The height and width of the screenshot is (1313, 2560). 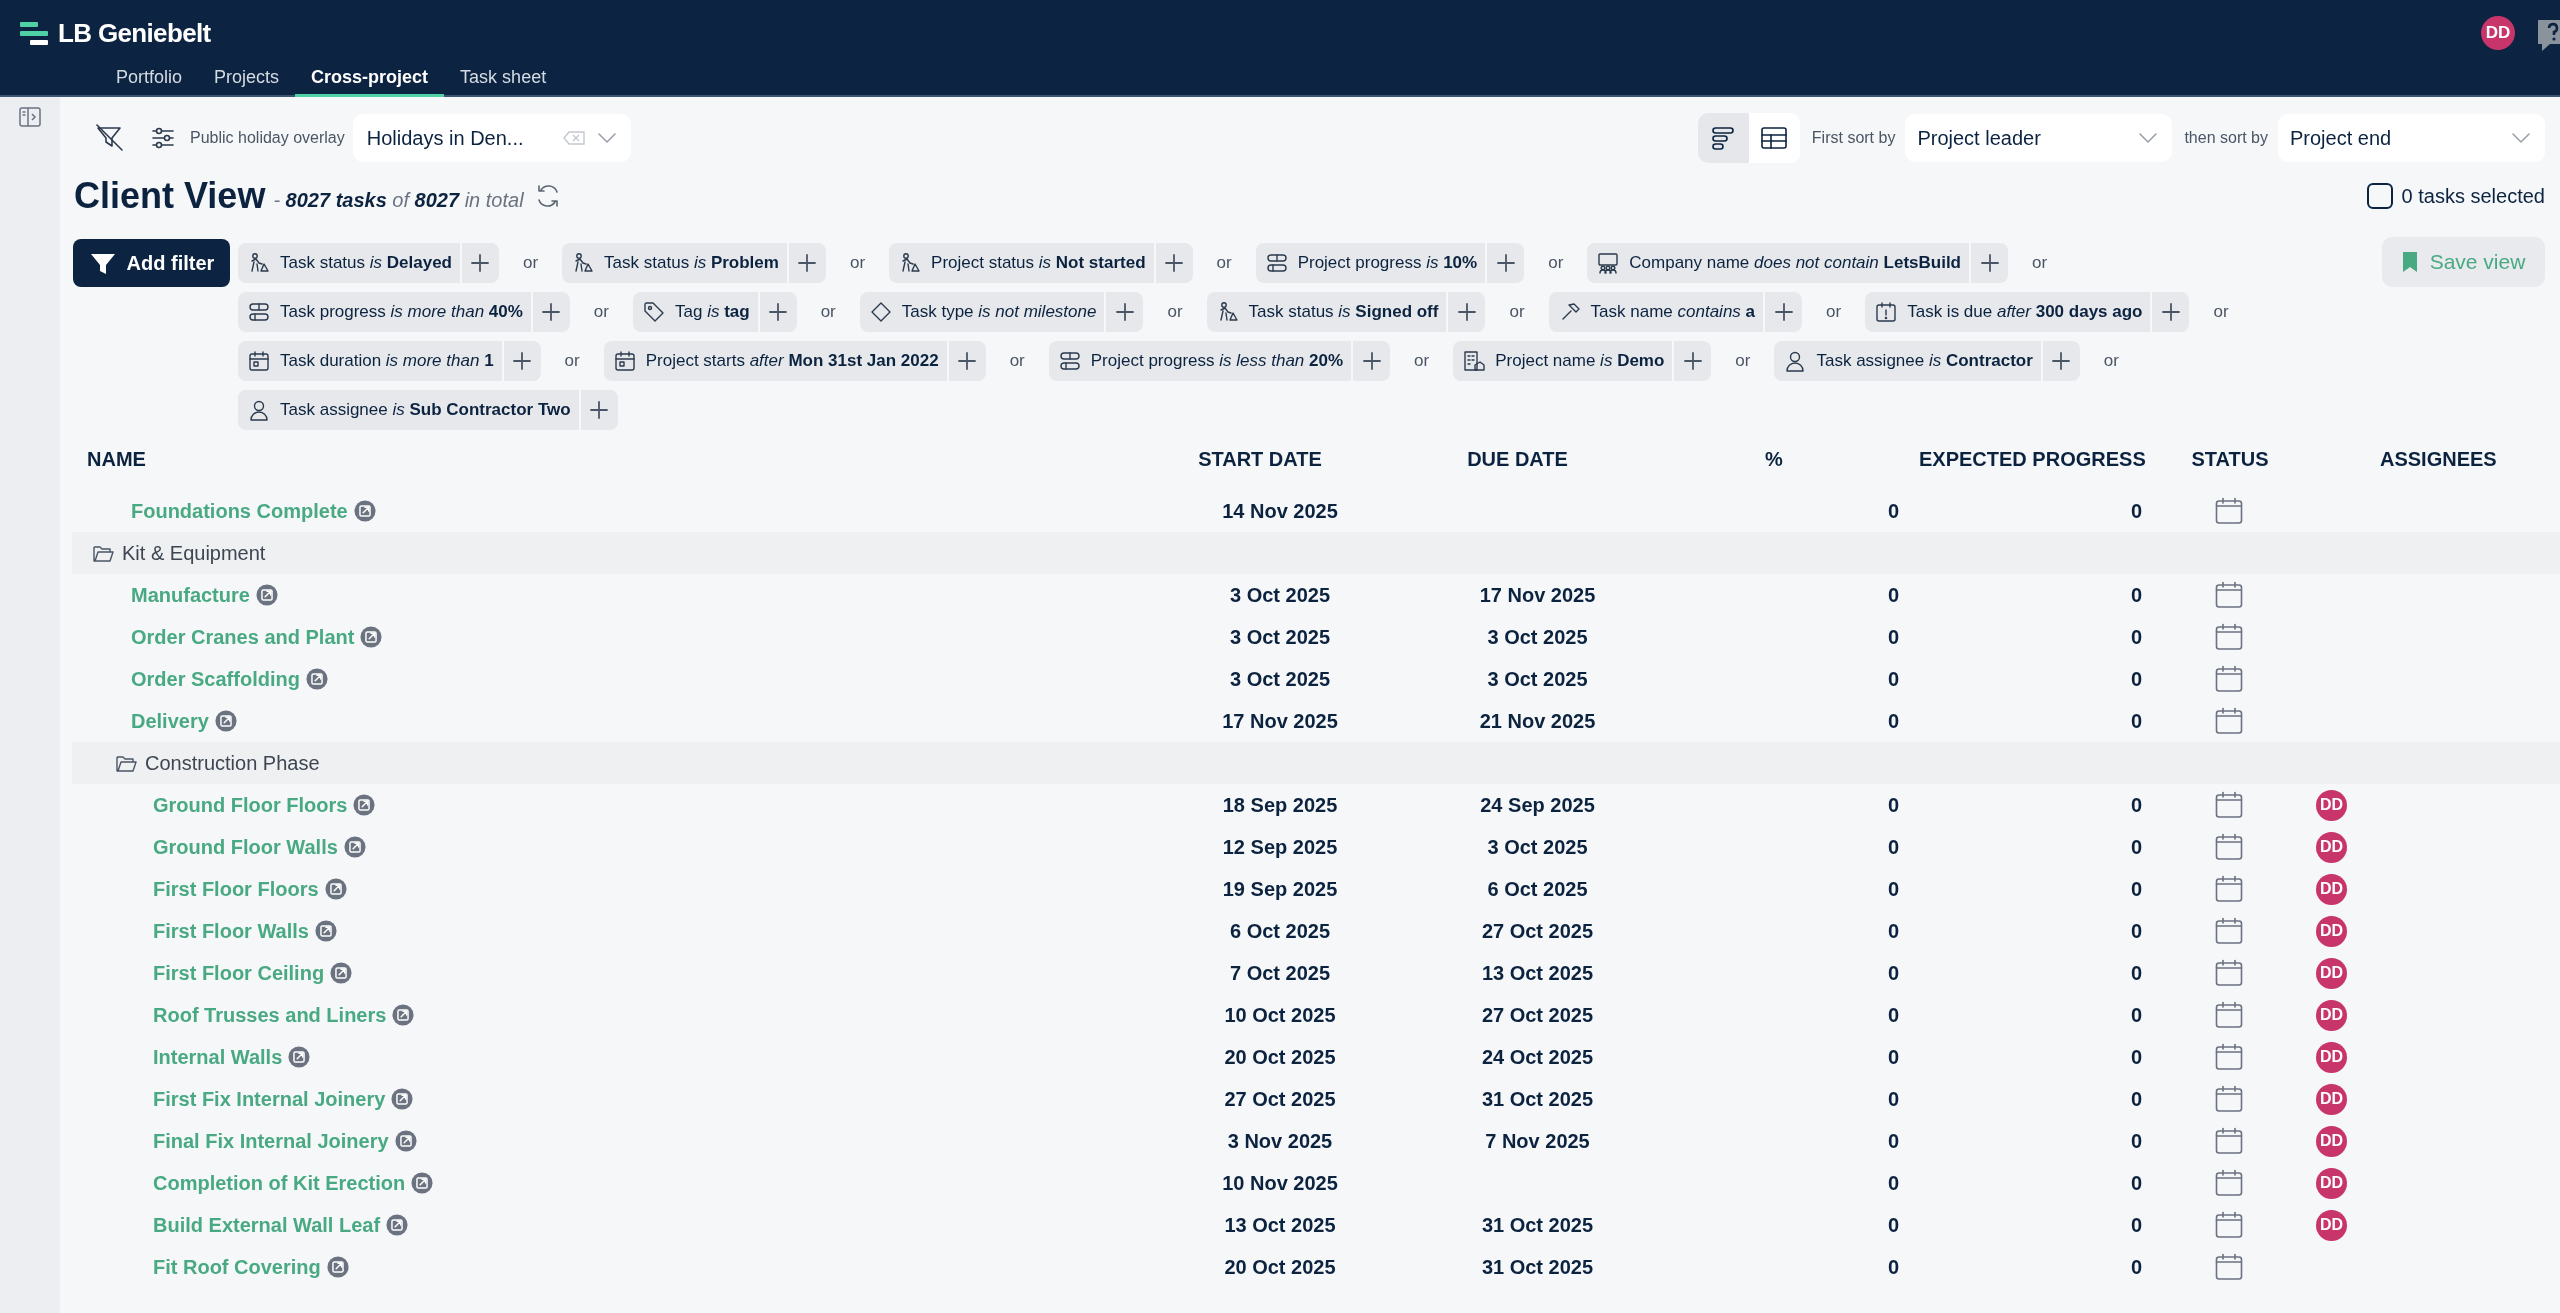 What do you see at coordinates (1927, 361) in the screenshot?
I see `filter-chip: Task assignee is Contractor` at bounding box center [1927, 361].